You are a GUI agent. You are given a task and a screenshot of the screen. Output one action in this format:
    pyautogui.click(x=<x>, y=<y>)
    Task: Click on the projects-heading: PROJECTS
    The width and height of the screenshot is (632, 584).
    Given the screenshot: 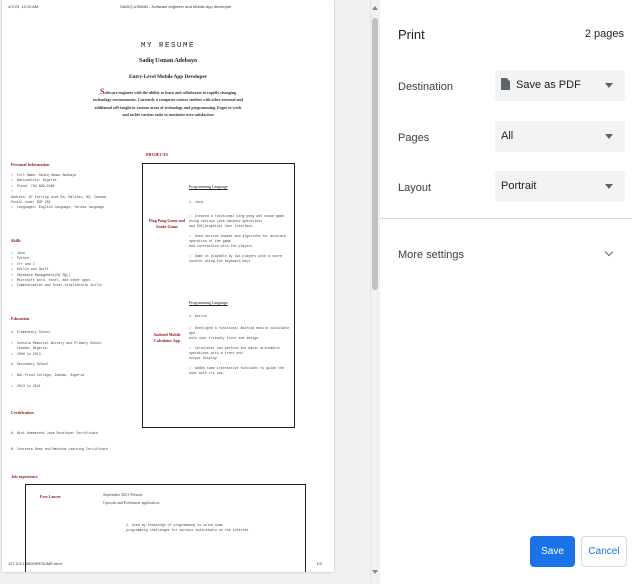 What is the action you would take?
    pyautogui.click(x=157, y=154)
    